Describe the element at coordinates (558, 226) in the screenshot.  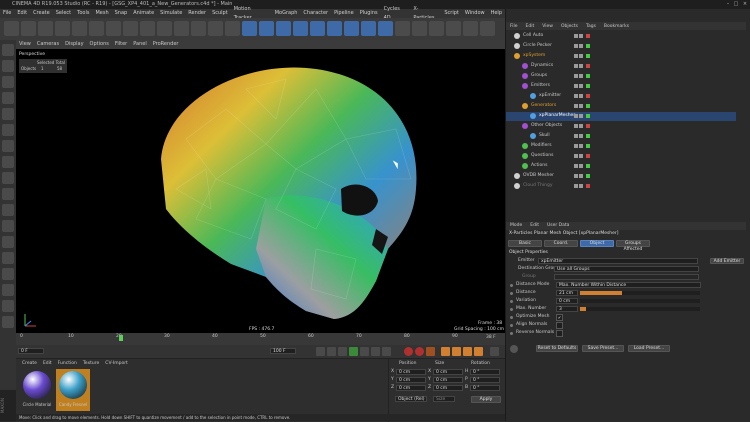
I see `attribute-menu-user-data: User Data` at that location.